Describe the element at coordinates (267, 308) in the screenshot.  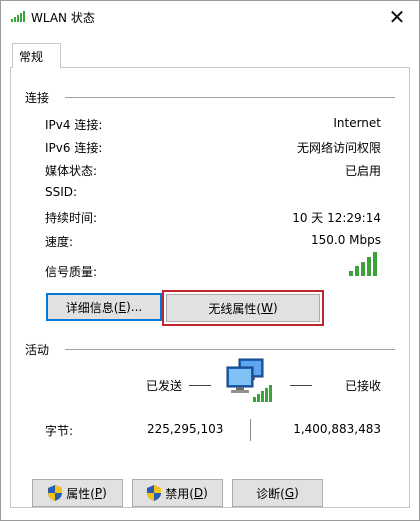
I see `wireless-props-accel: W` at that location.